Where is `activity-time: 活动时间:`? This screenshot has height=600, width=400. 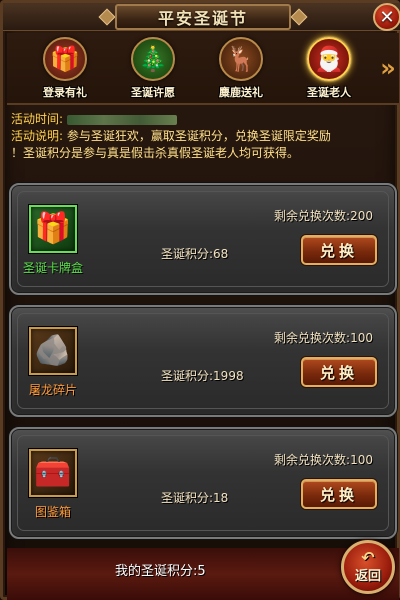
activity-time: 活动时间: is located at coordinates (203, 119).